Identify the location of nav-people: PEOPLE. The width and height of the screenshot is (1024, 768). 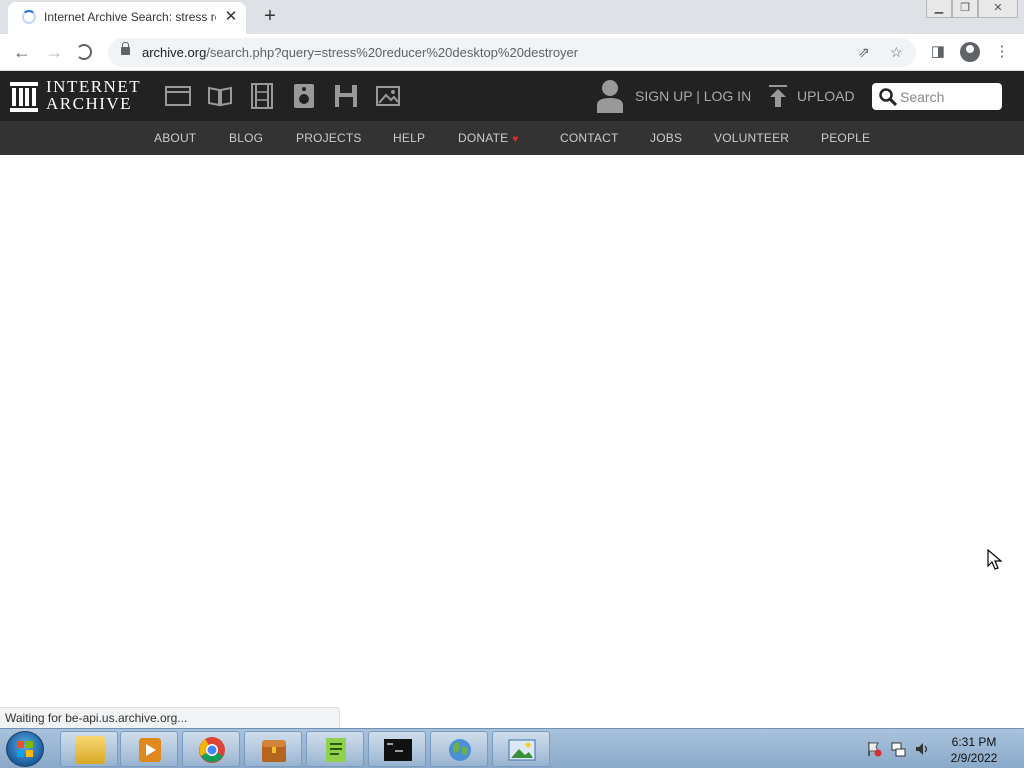
(845, 138).